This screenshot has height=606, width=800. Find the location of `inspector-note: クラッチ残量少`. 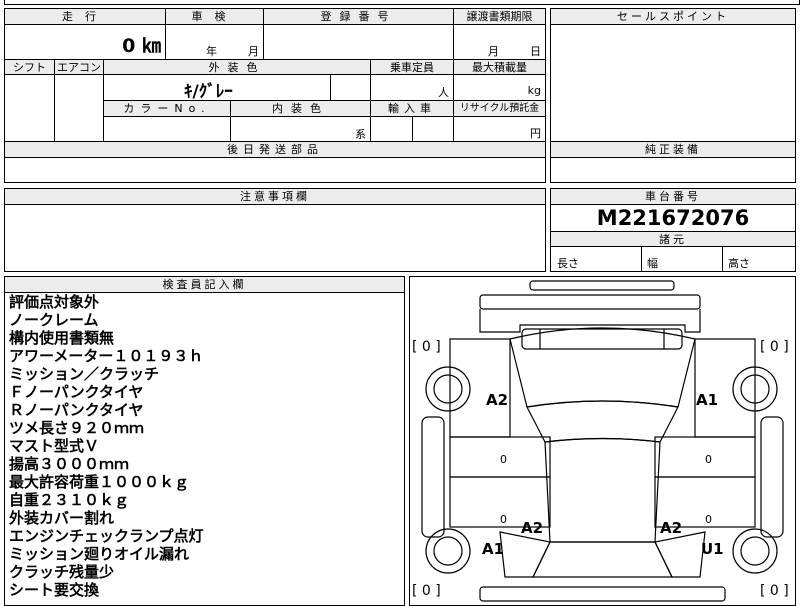

inspector-note: クラッチ残量少 is located at coordinates (62, 572).